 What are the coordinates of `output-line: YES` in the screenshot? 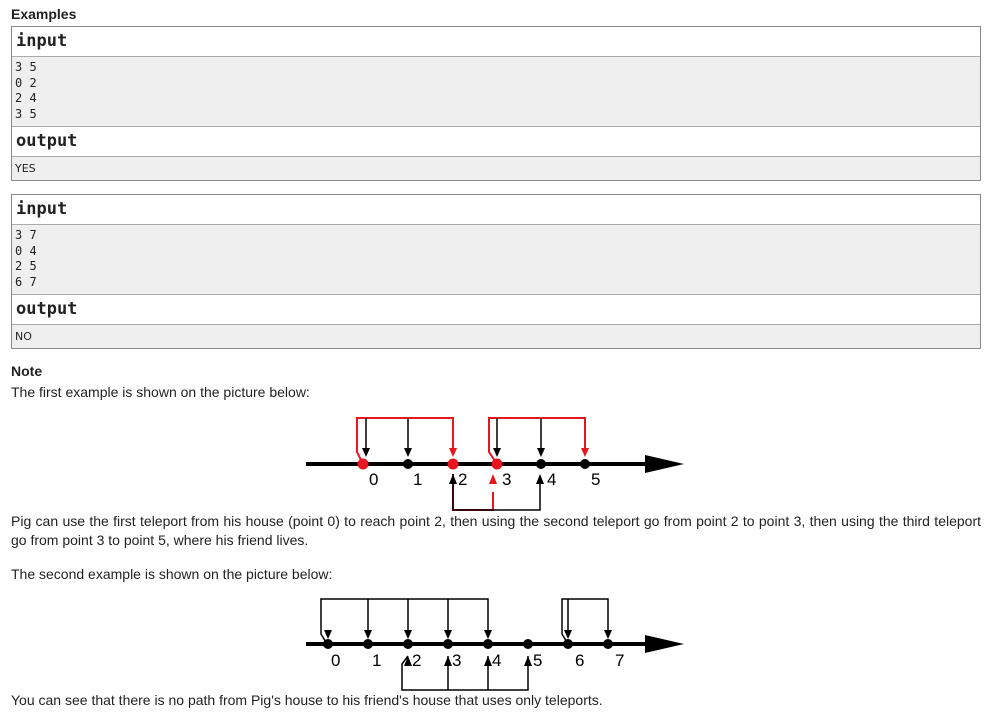 It's located at (25, 168).